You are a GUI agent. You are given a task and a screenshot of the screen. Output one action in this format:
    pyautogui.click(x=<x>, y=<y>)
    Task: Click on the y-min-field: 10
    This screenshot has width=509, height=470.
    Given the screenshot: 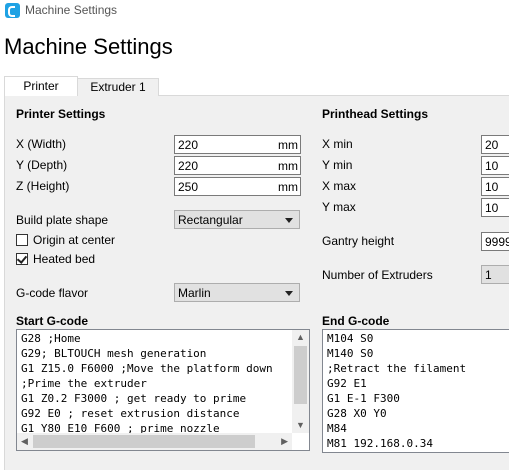 What is the action you would take?
    pyautogui.click(x=495, y=165)
    